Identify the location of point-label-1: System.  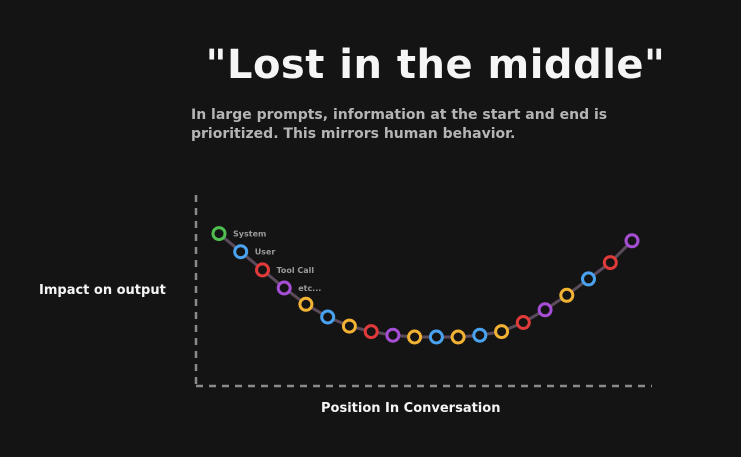
(249, 234).